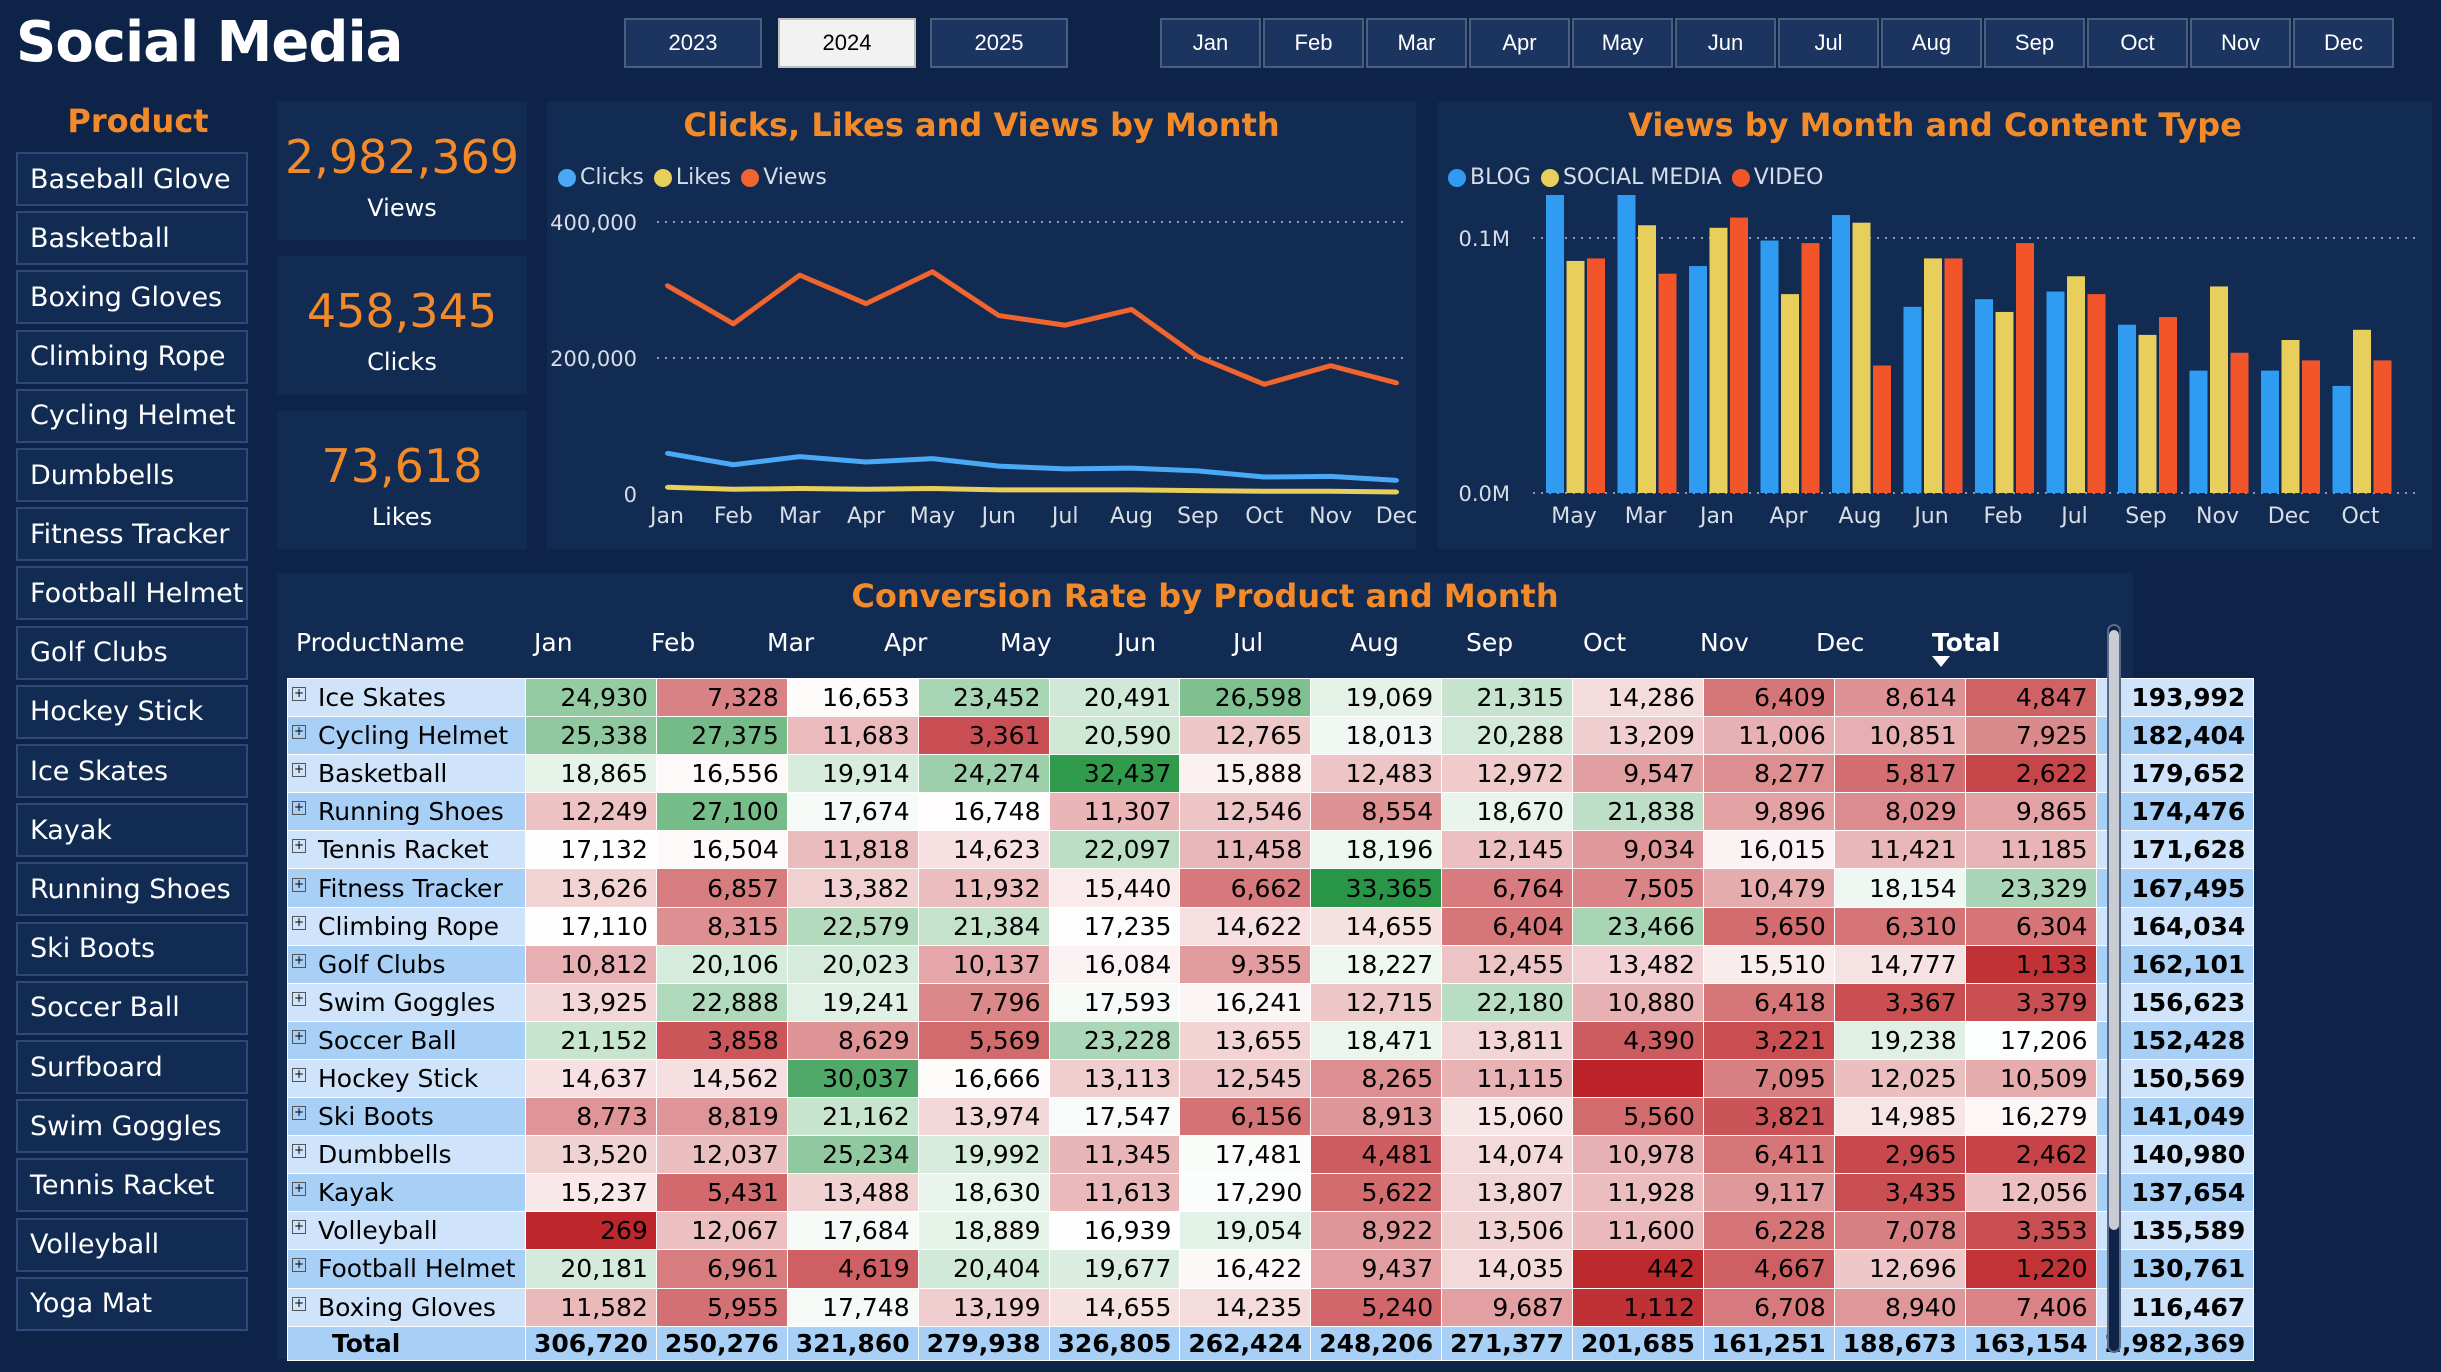 The image size is (2441, 1372). I want to click on column-header-sep: Sep, so click(1489, 642).